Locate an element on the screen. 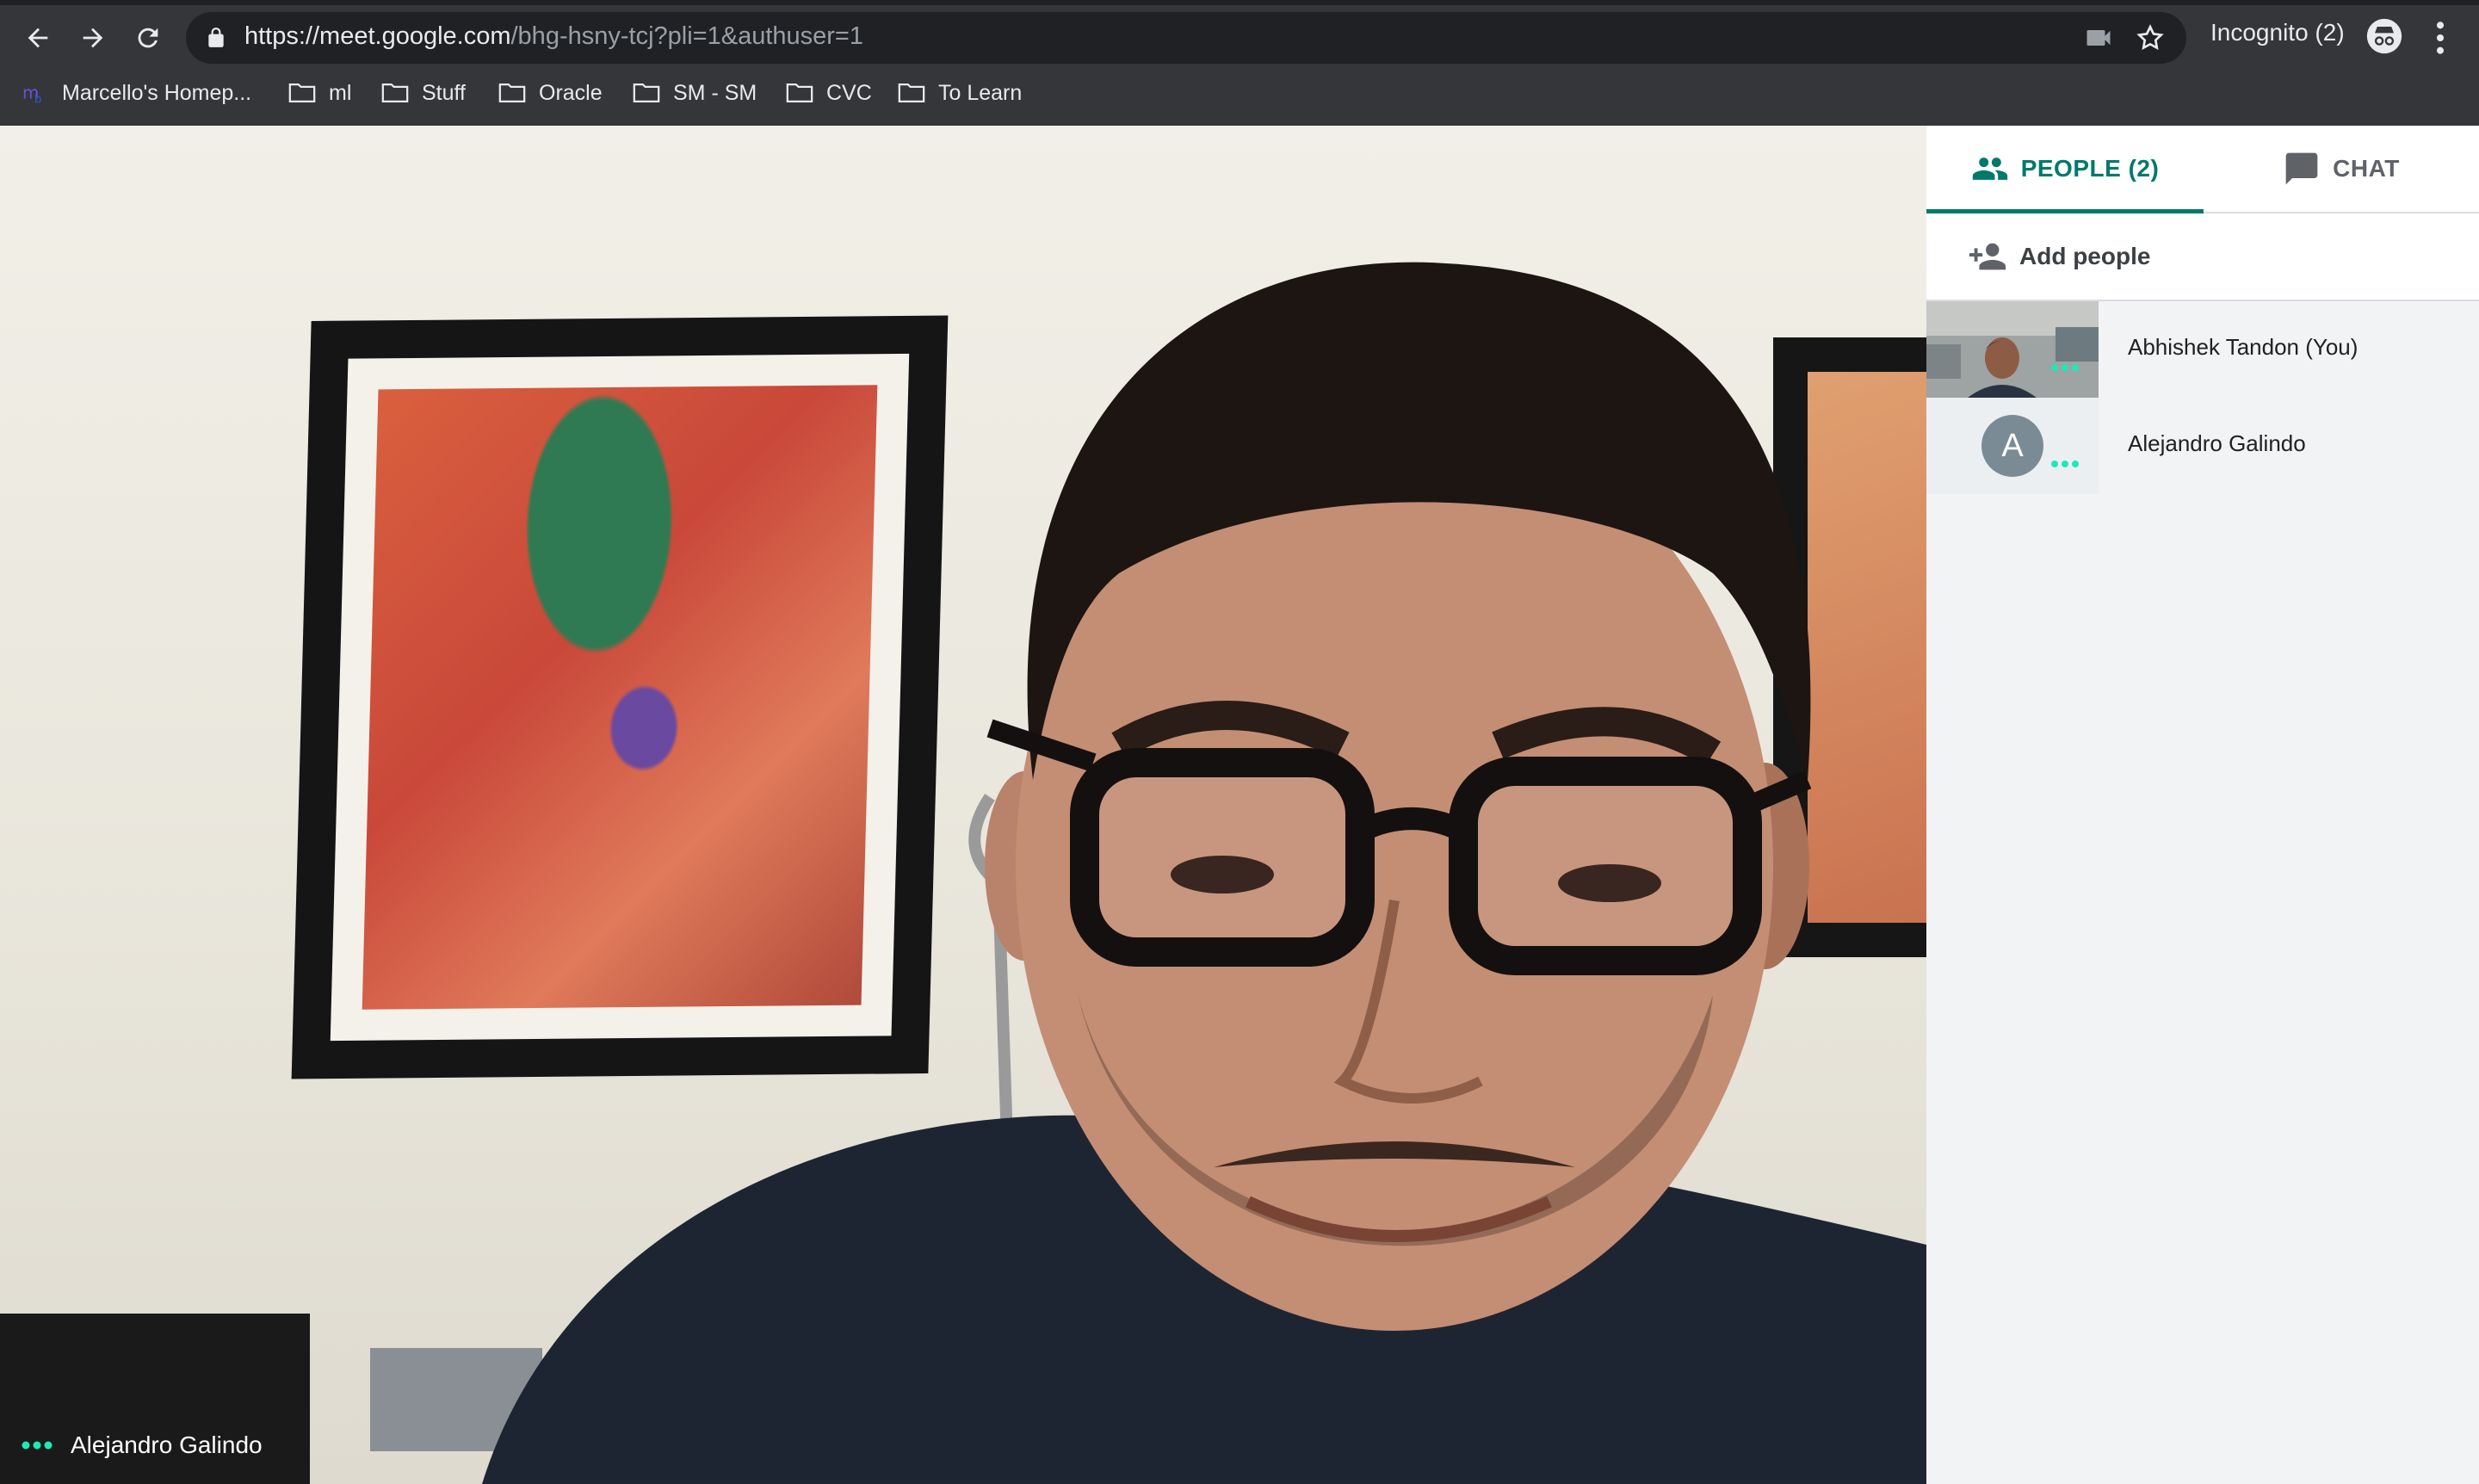  bookmark-folder: SM - SM is located at coordinates (694, 93).